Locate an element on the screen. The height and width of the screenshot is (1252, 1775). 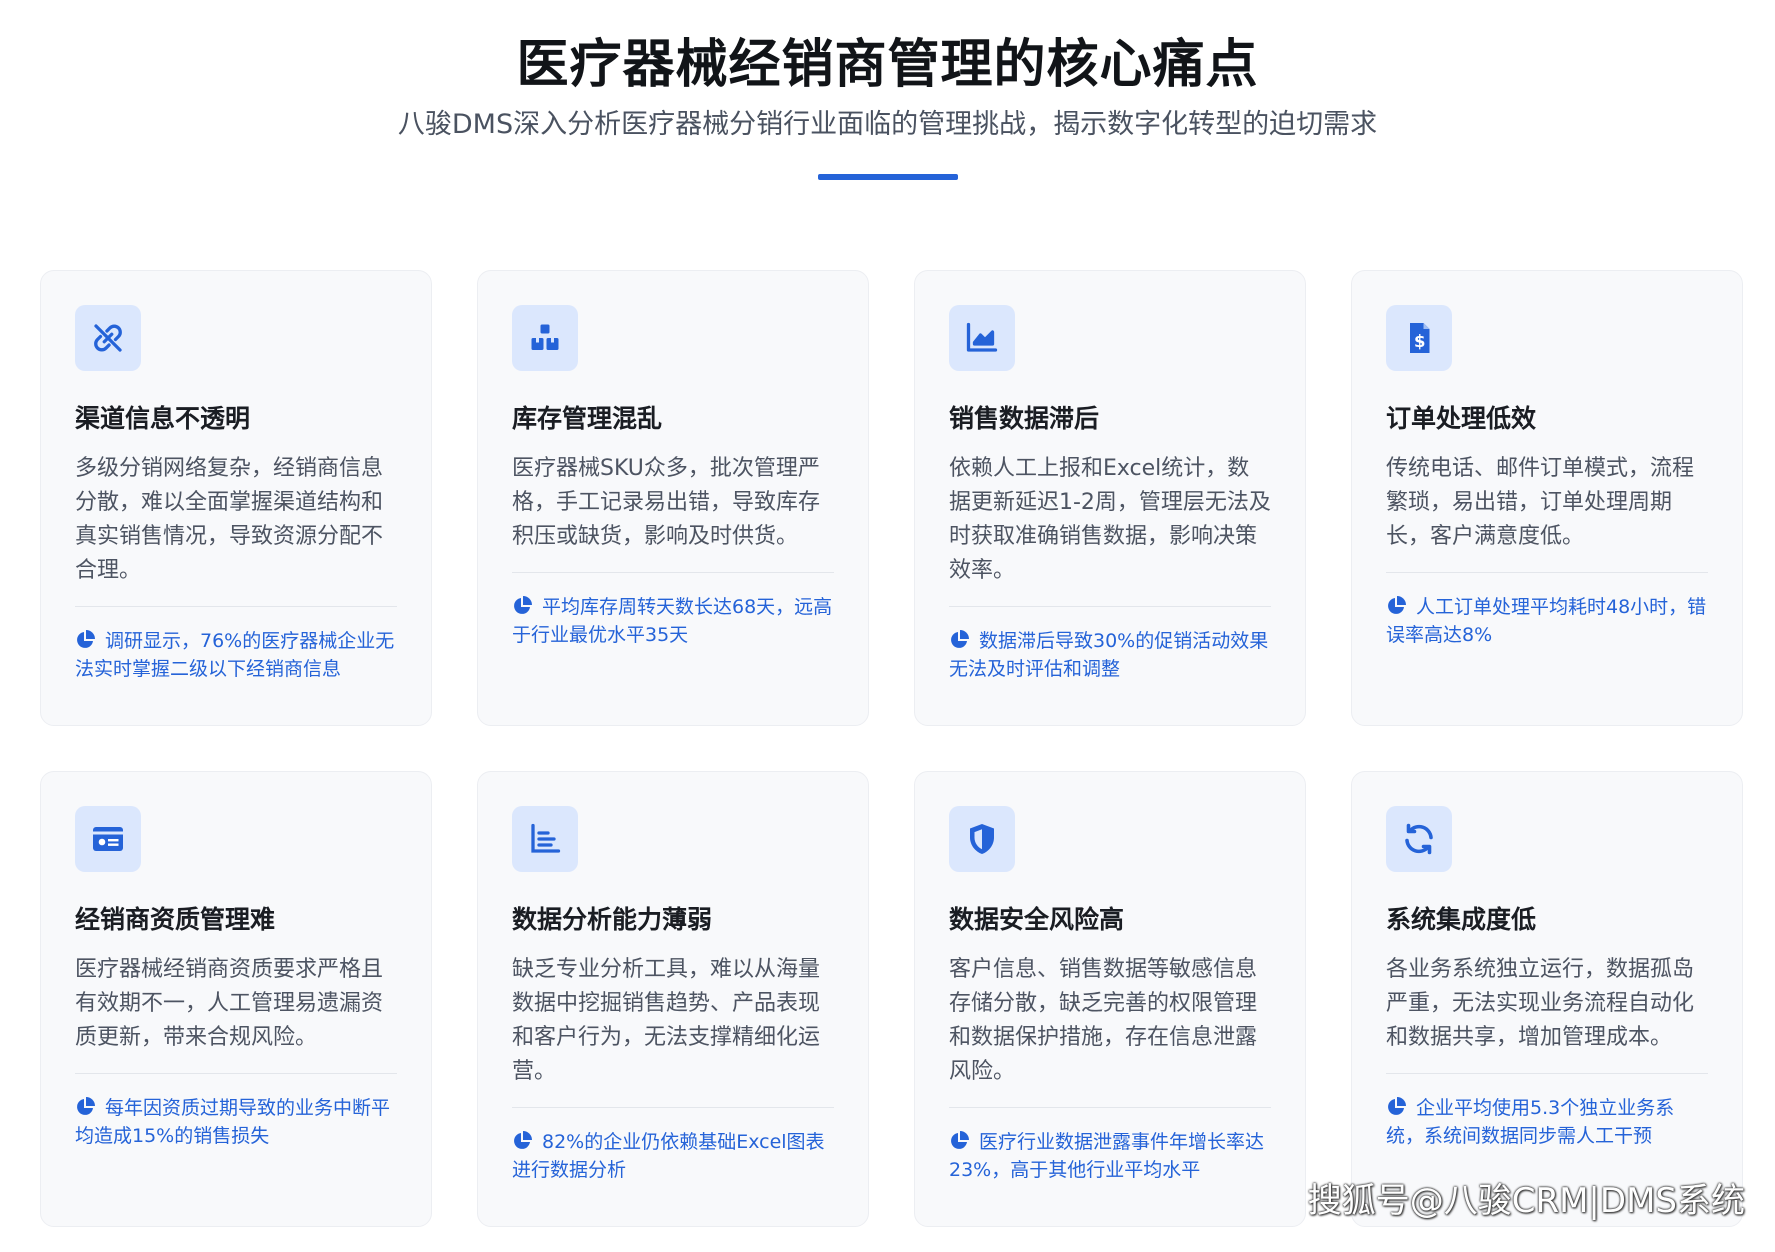
card-stat: 每年因资质过期导致的业务中断平均造成15%的销售损失 is located at coordinates (236, 1122).